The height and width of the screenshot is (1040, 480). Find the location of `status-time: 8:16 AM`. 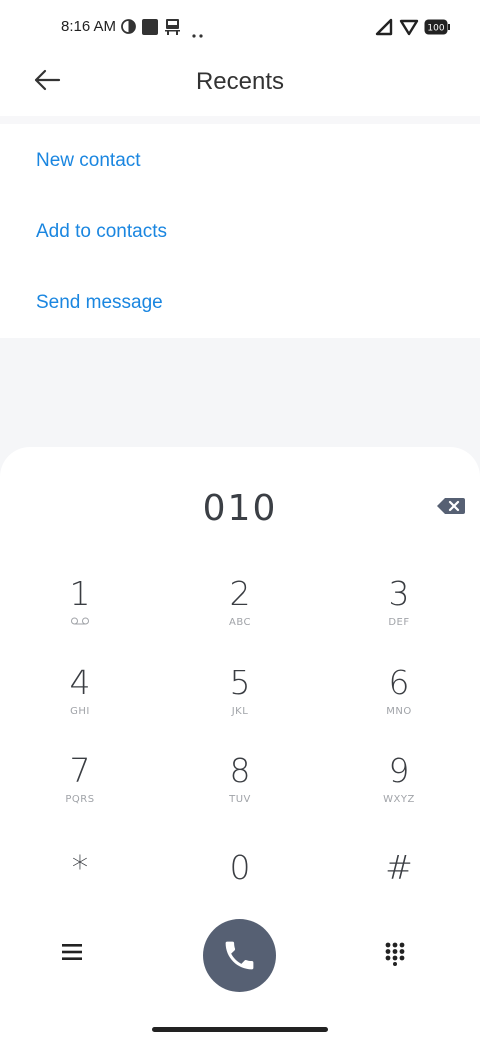

status-time: 8:16 AM is located at coordinates (89, 26).